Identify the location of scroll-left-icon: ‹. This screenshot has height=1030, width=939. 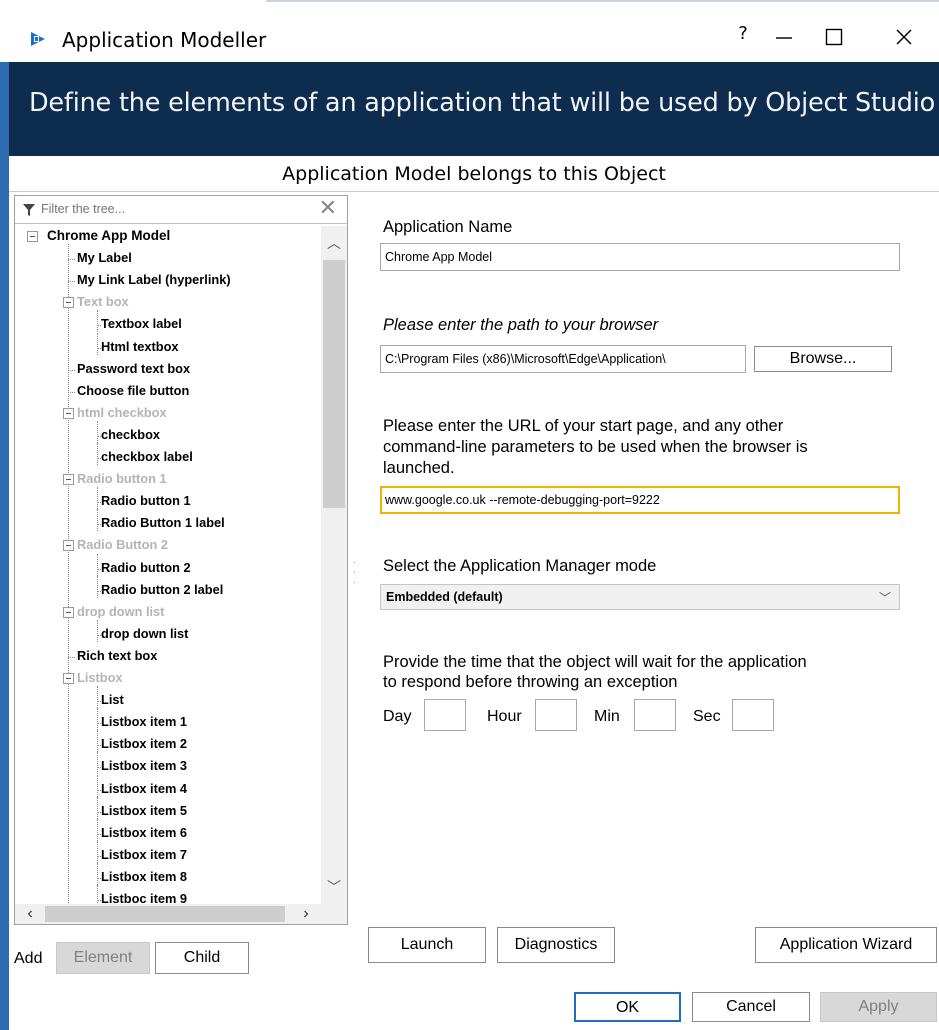
(30, 914).